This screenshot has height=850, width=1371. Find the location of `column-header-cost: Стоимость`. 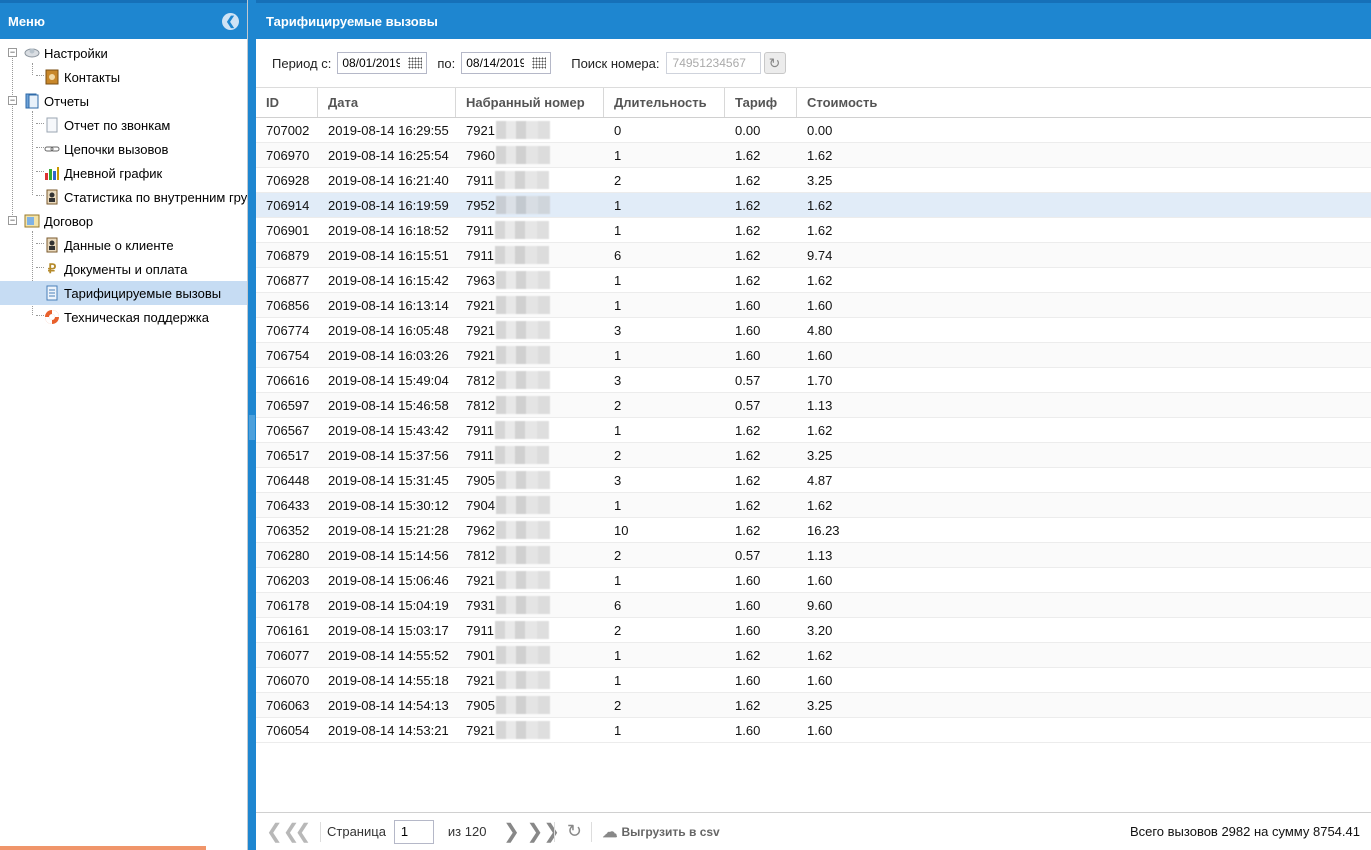

column-header-cost: Стоимость is located at coordinates (1084, 102).